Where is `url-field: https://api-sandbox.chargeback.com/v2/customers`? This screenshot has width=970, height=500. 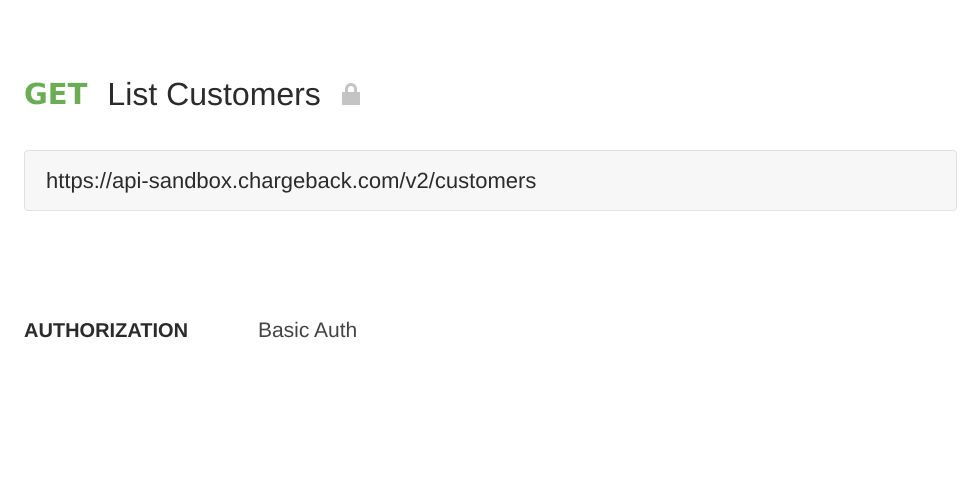
url-field: https://api-sandbox.chargeback.com/v2/customers is located at coordinates (490, 180).